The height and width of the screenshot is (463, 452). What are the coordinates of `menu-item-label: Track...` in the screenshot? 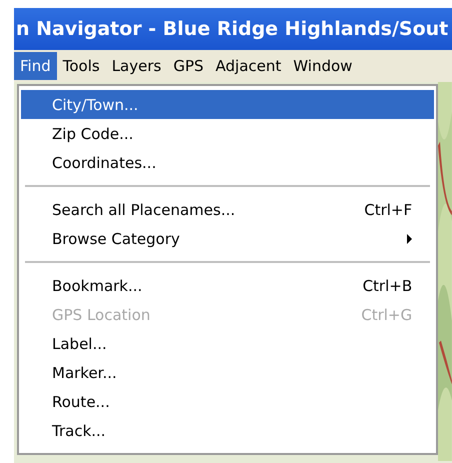 It's located at (79, 431).